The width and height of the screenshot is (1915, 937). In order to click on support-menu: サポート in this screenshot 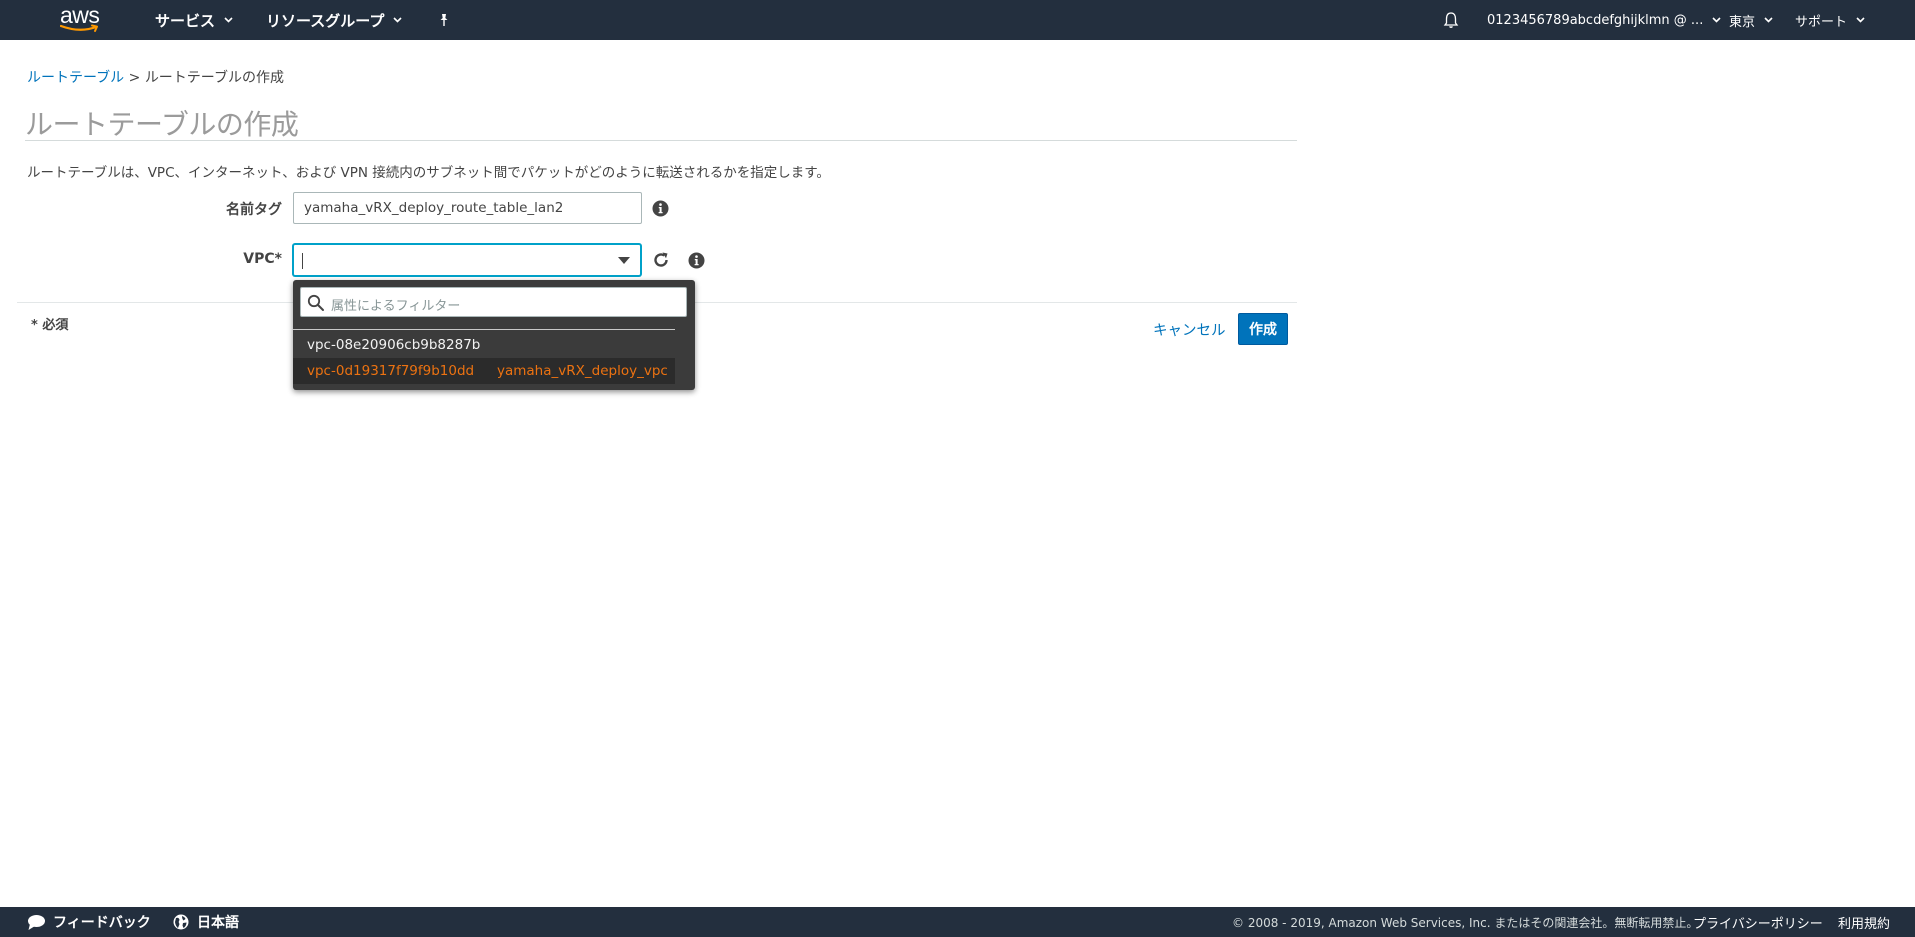, I will do `click(1830, 20)`.